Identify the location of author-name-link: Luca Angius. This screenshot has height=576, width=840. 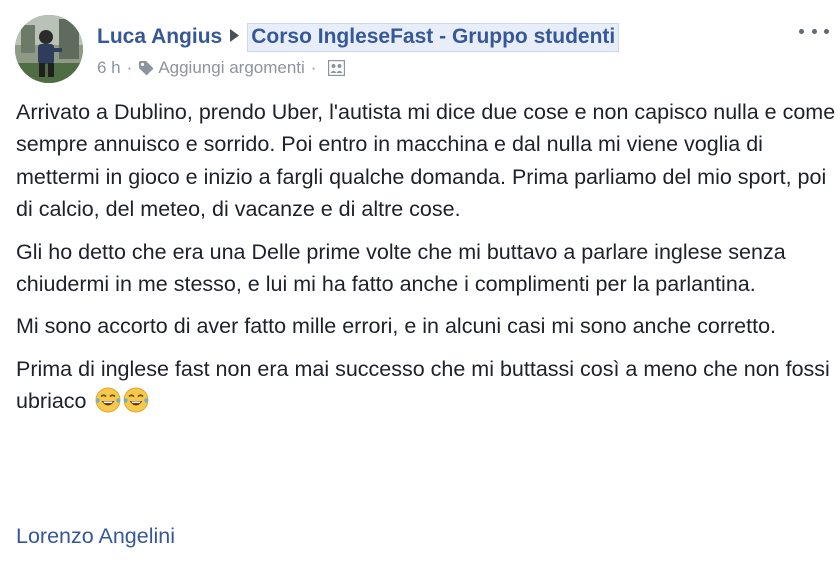
(159, 37).